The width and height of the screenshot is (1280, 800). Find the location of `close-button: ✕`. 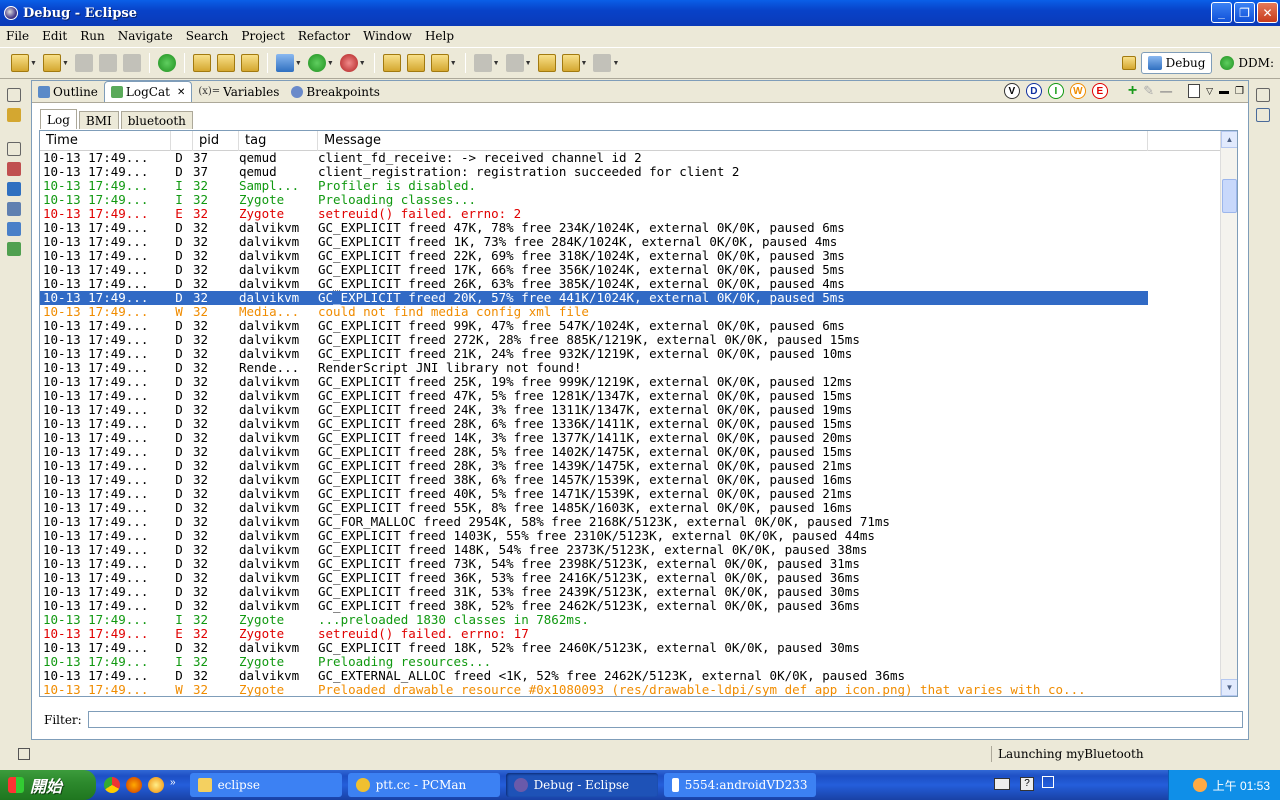

close-button: ✕ is located at coordinates (1267, 12).